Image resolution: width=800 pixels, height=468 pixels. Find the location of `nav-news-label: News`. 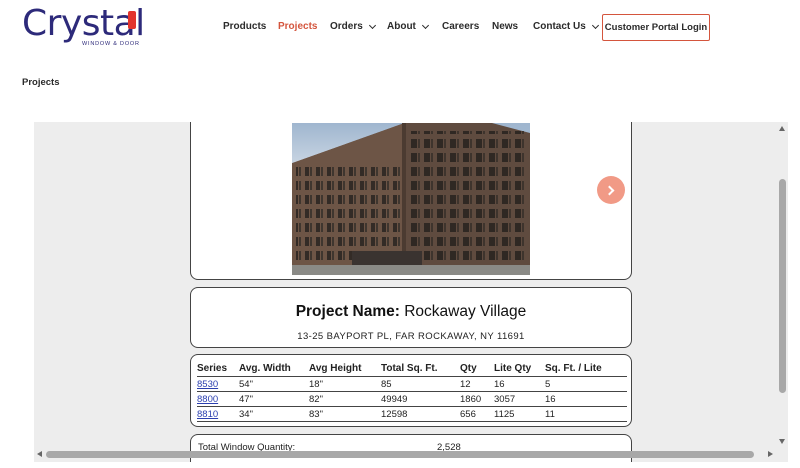

nav-news-label: News is located at coordinates (505, 26).